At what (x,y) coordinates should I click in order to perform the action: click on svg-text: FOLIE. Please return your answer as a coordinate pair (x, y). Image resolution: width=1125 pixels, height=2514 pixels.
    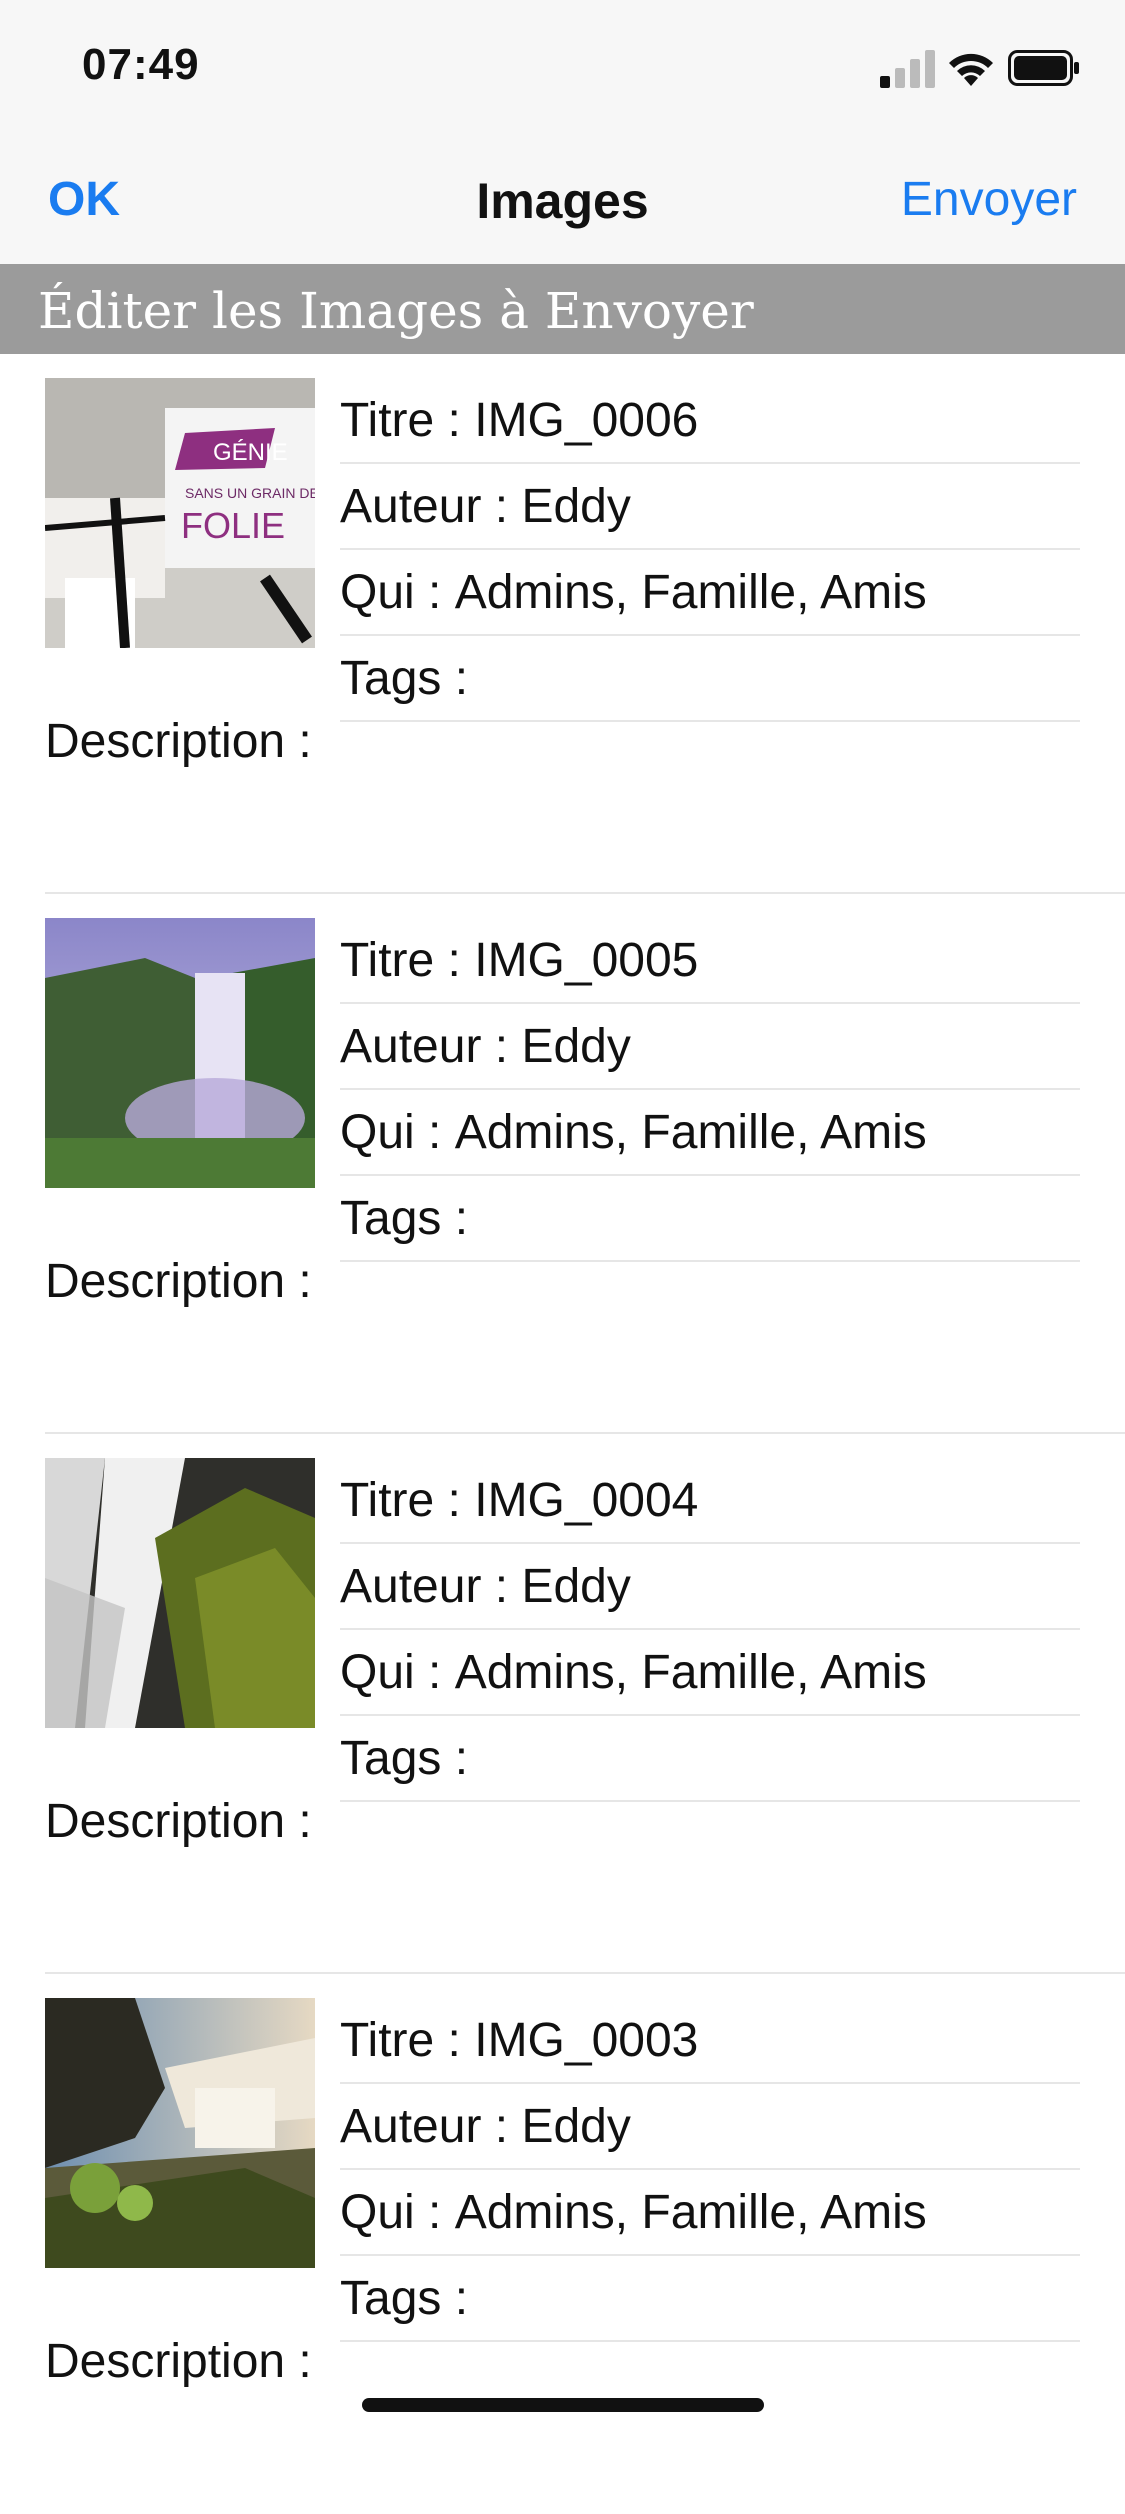
    Looking at the image, I should click on (233, 525).